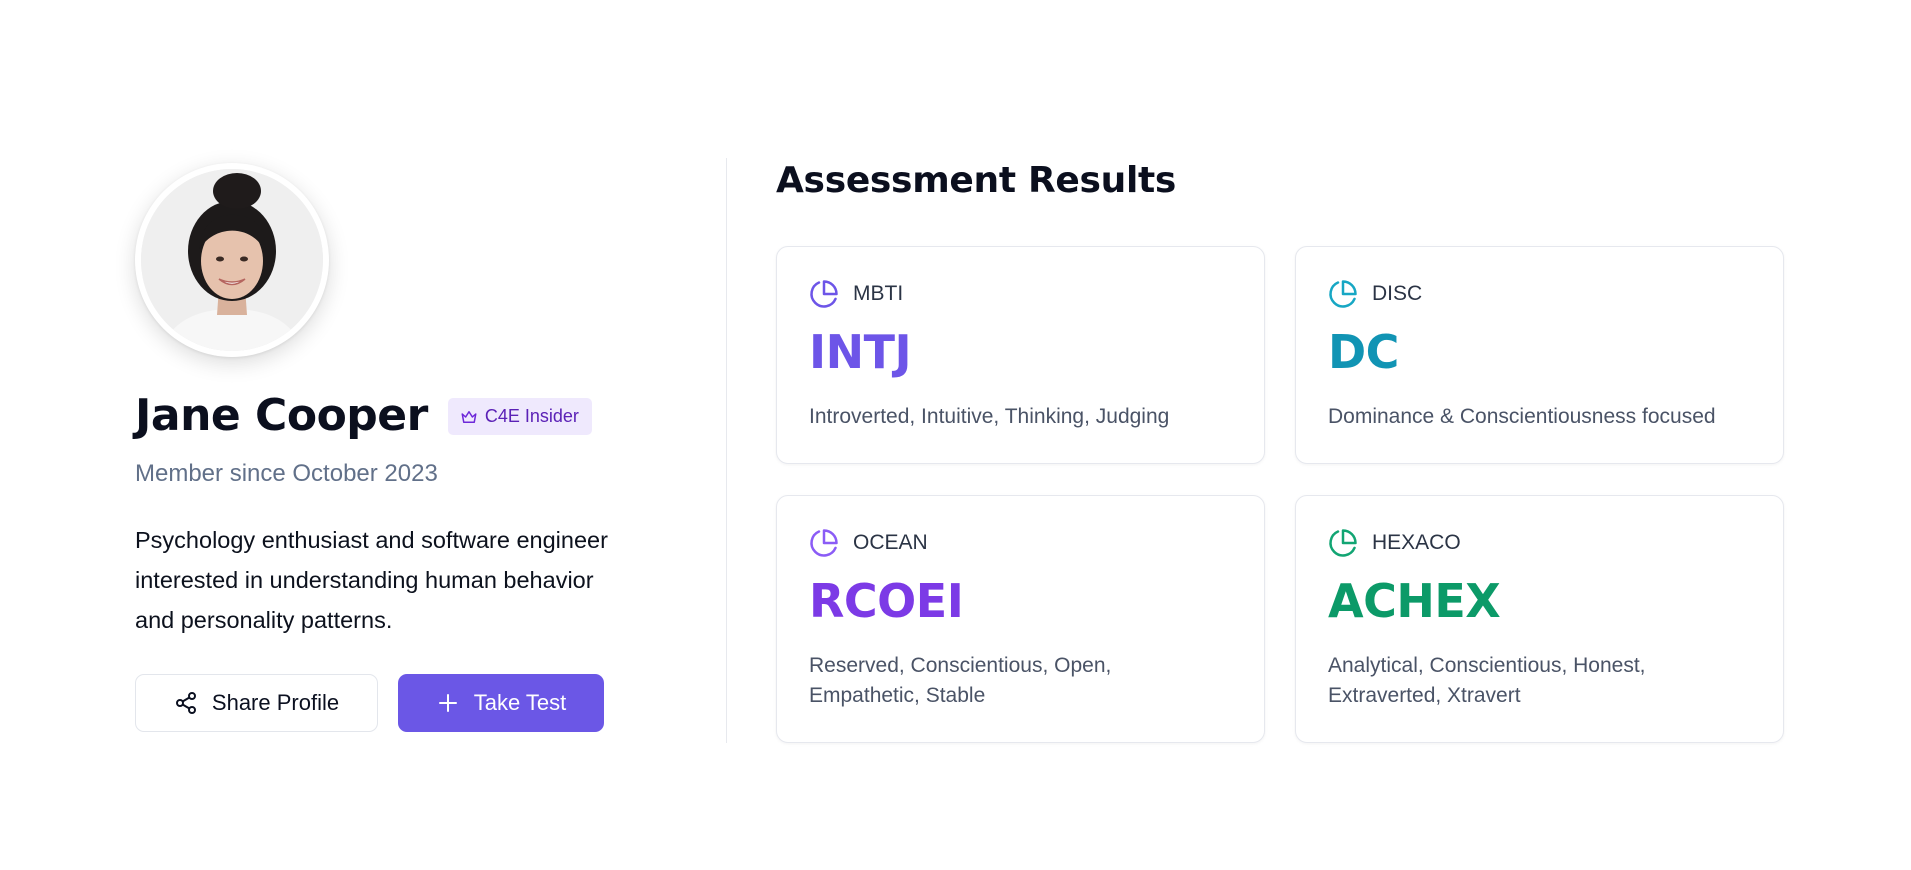  What do you see at coordinates (447, 703) in the screenshot?
I see `plus-icon` at bounding box center [447, 703].